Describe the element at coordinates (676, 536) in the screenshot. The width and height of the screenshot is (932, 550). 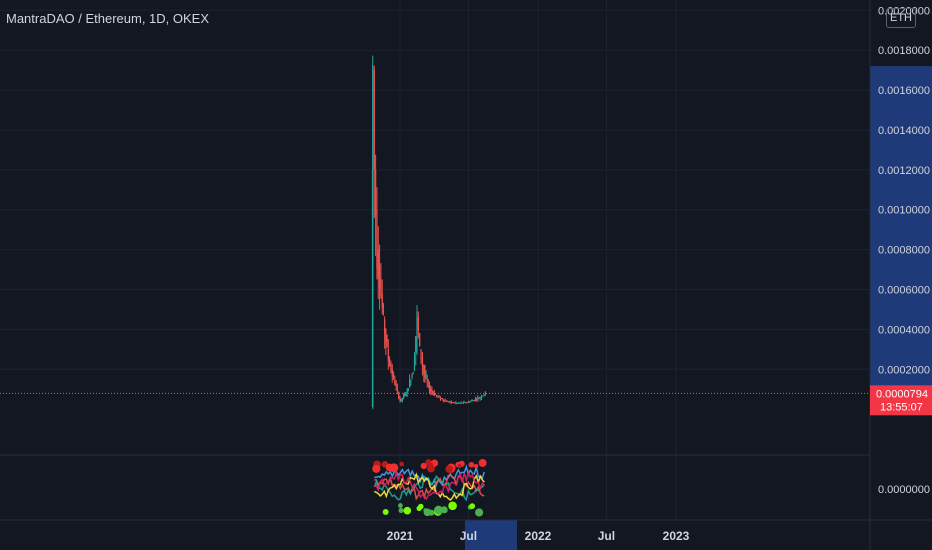
I see `time-axis-label: 2023` at that location.